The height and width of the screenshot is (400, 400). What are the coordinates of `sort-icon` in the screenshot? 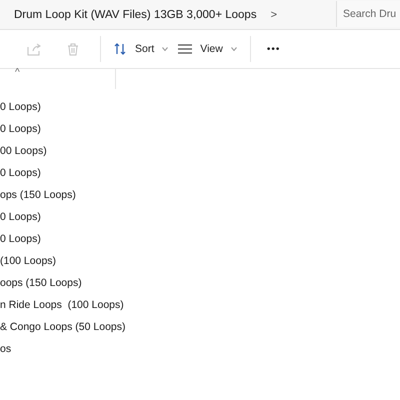 It's located at (120, 49).